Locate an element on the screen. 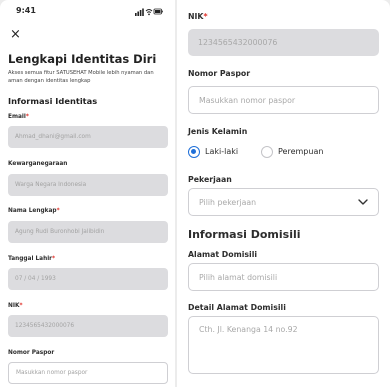 The width and height of the screenshot is (390, 387). signal-wifi-battery-icon is located at coordinates (149, 12).